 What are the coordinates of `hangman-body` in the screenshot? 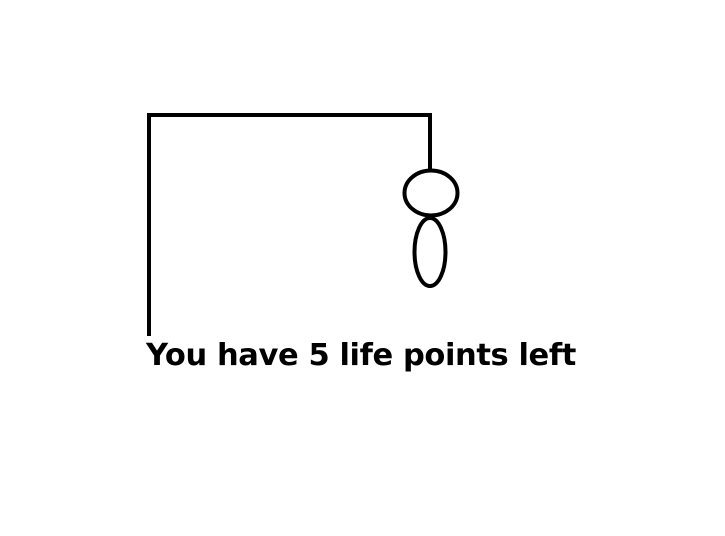 It's located at (430, 252).